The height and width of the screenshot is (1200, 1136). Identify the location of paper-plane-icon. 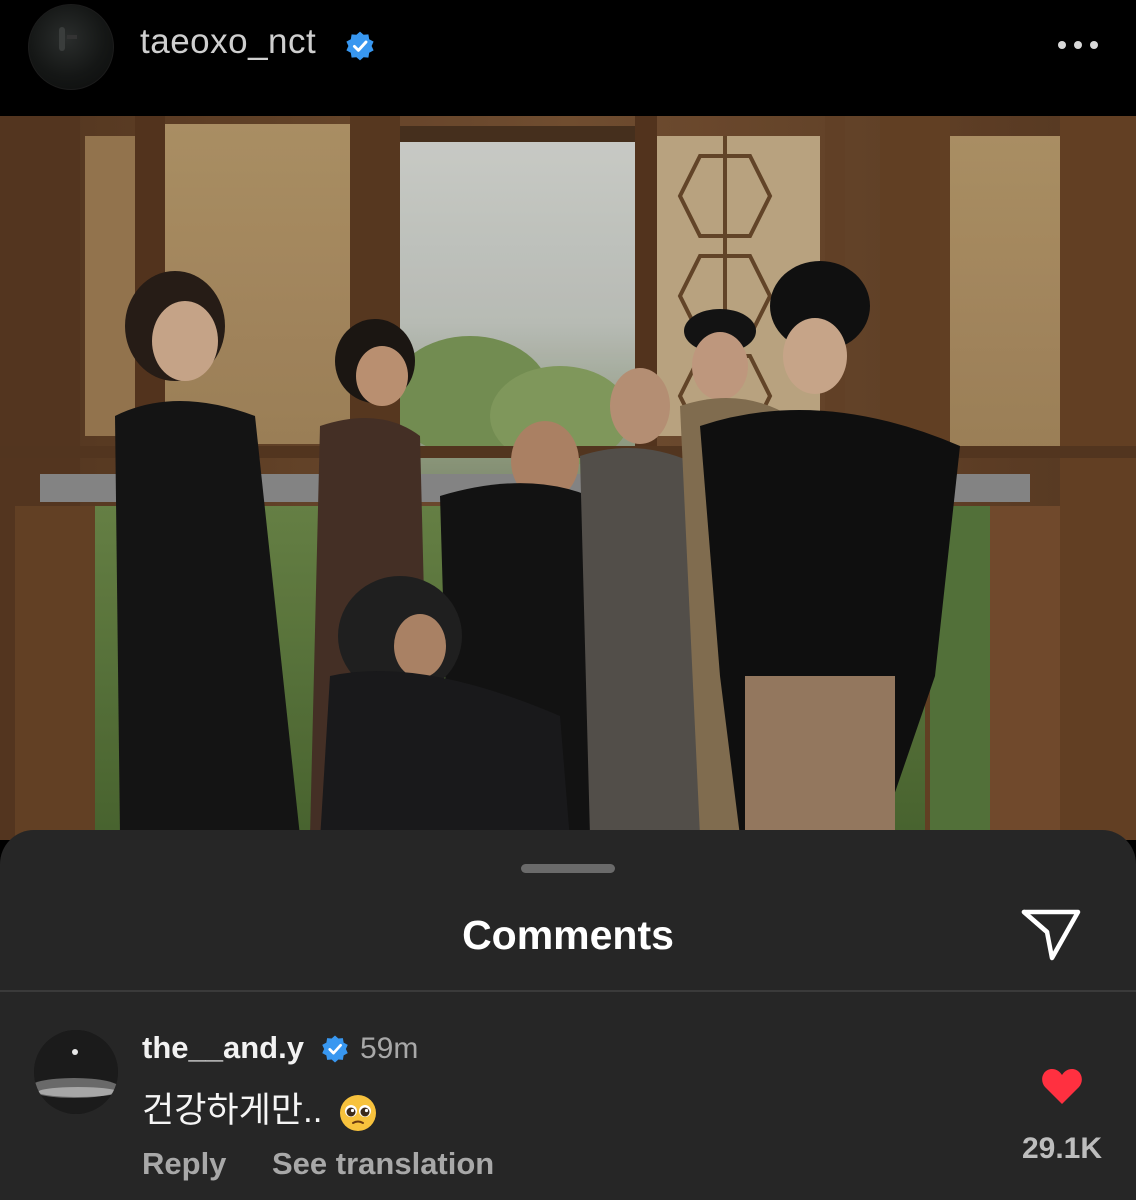
(1051, 934).